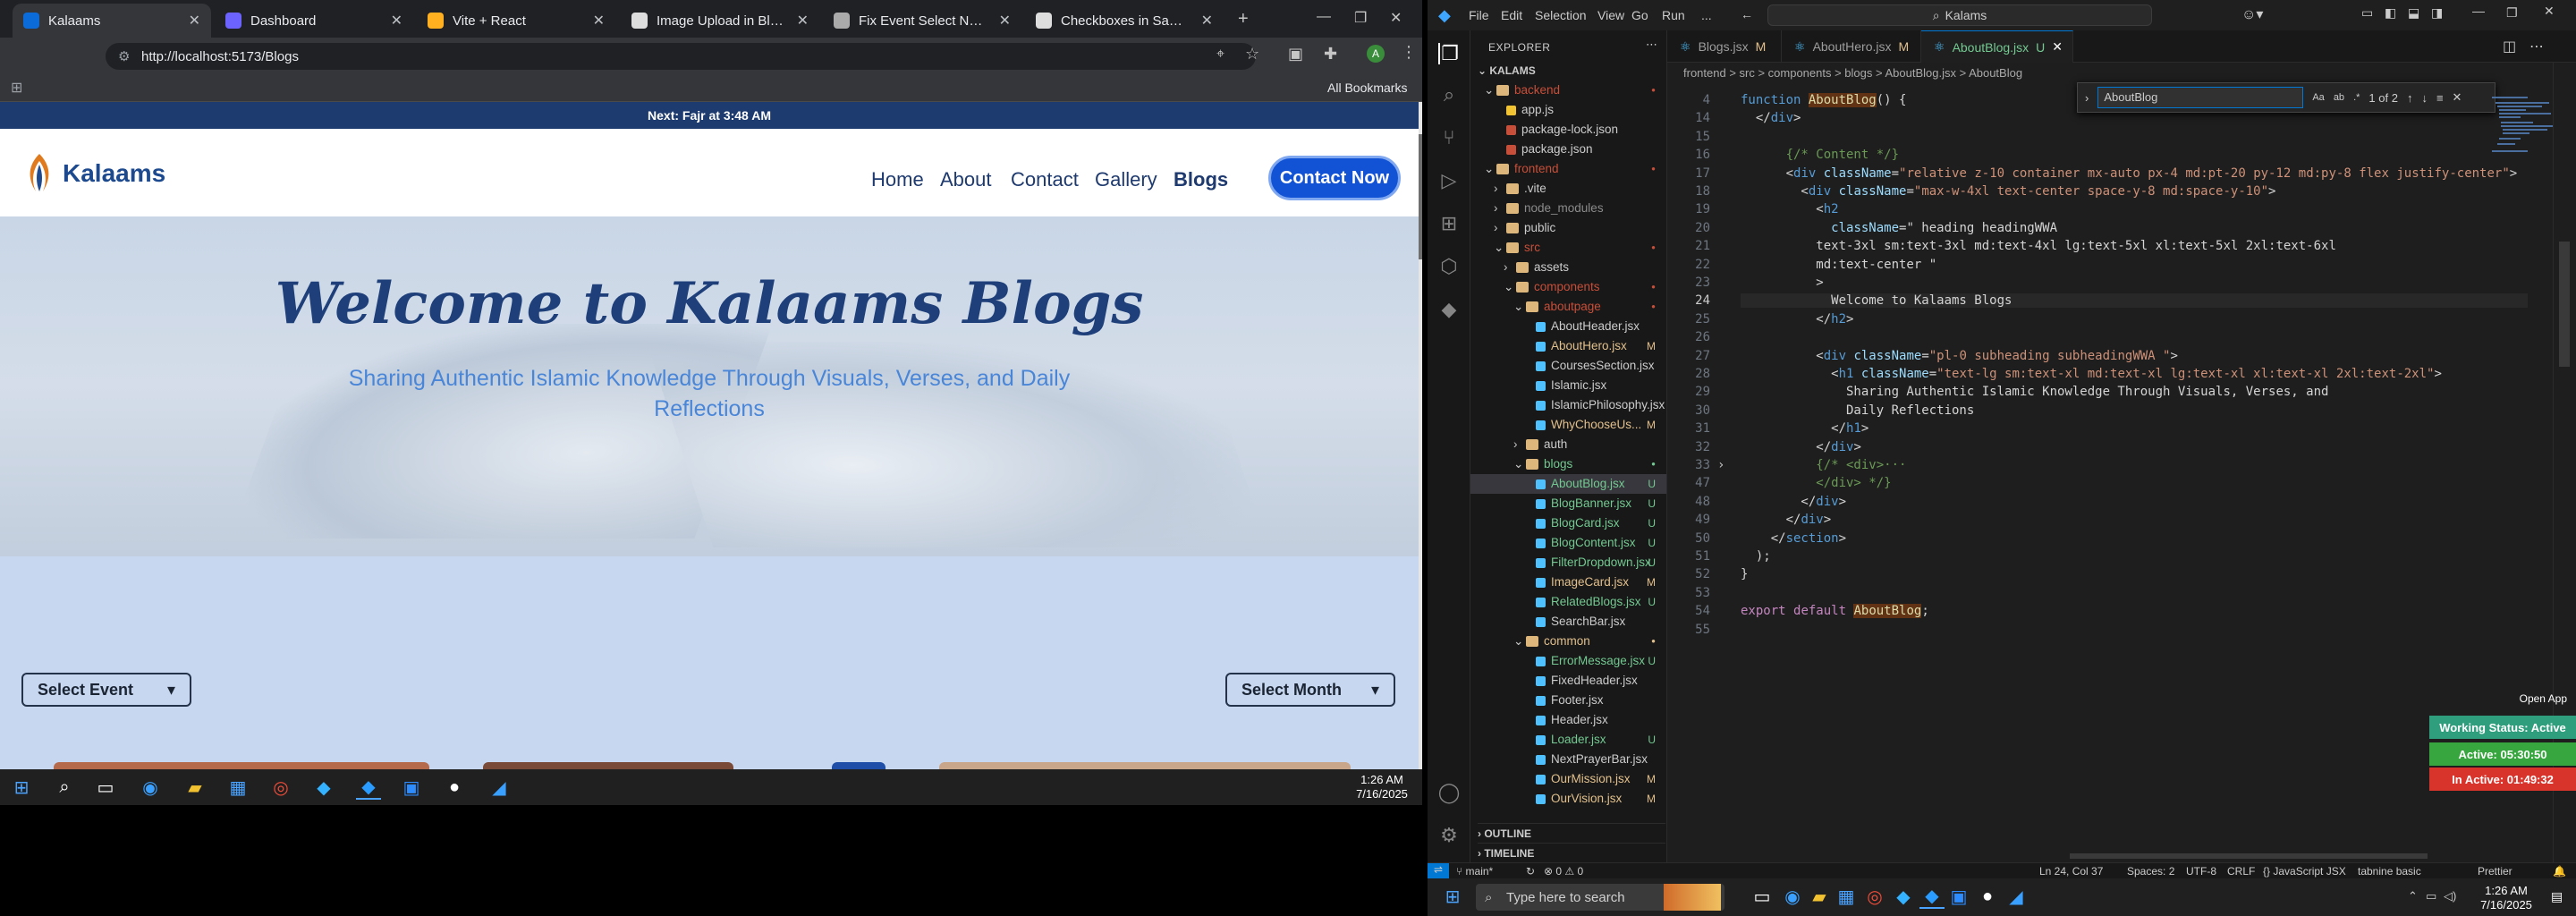 The image size is (2576, 916). Describe the element at coordinates (1568, 366) in the screenshot. I see `file-item: CoursesSection.jsx` at that location.